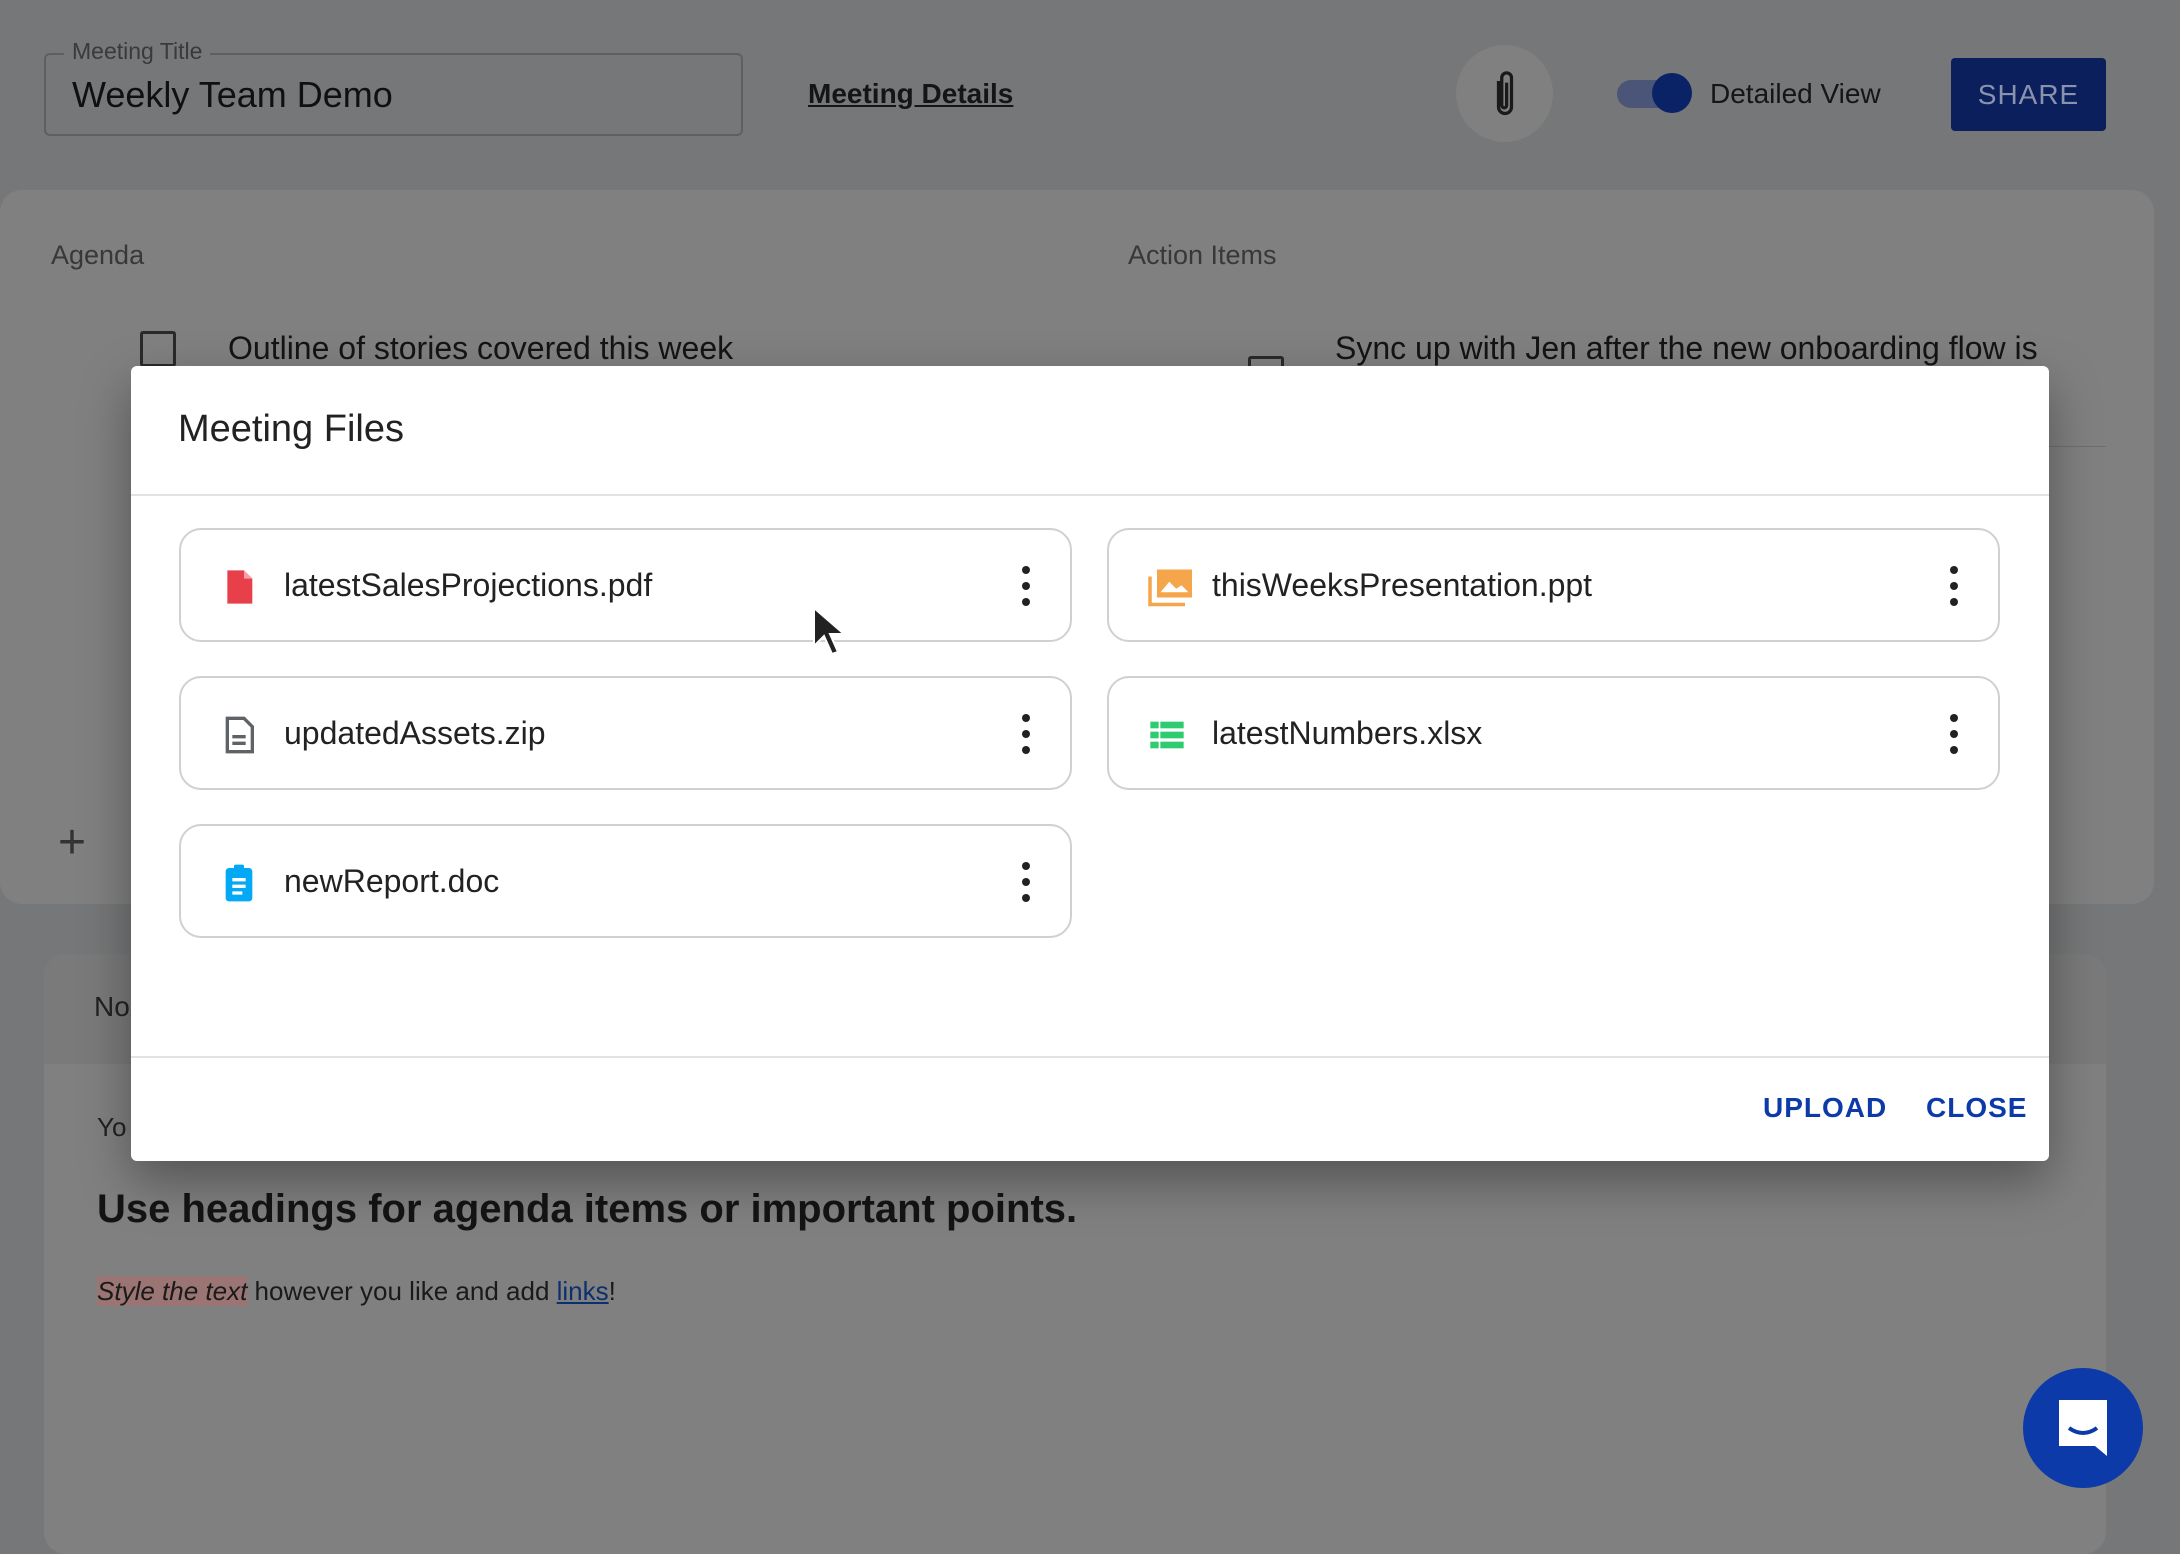 This screenshot has width=2180, height=1554. I want to click on action-items-label: Action Items, so click(1202, 255).